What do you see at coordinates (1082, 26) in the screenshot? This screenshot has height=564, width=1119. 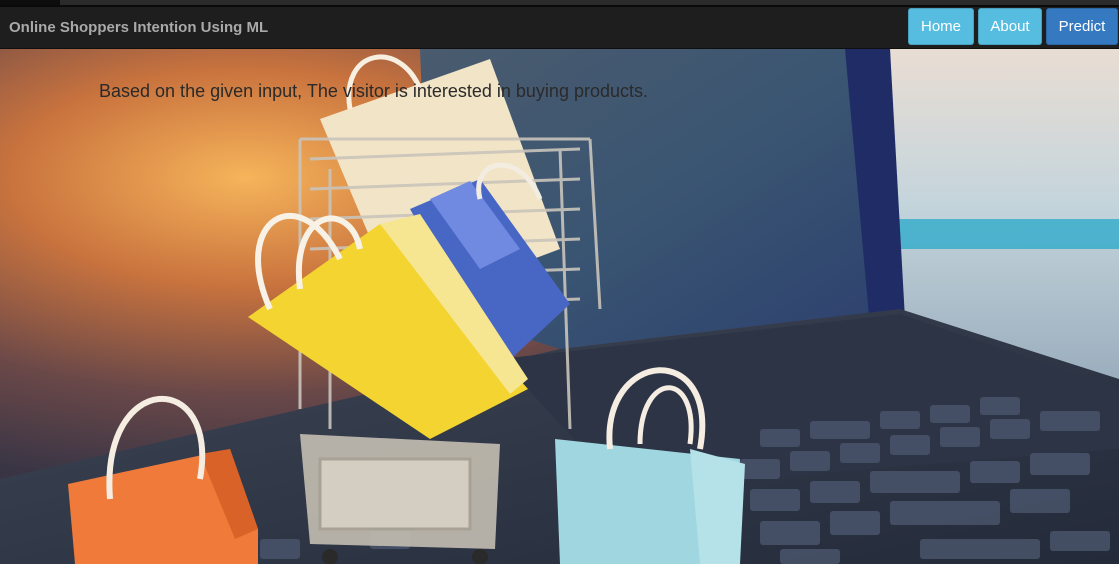 I see `predict-button: Predict` at bounding box center [1082, 26].